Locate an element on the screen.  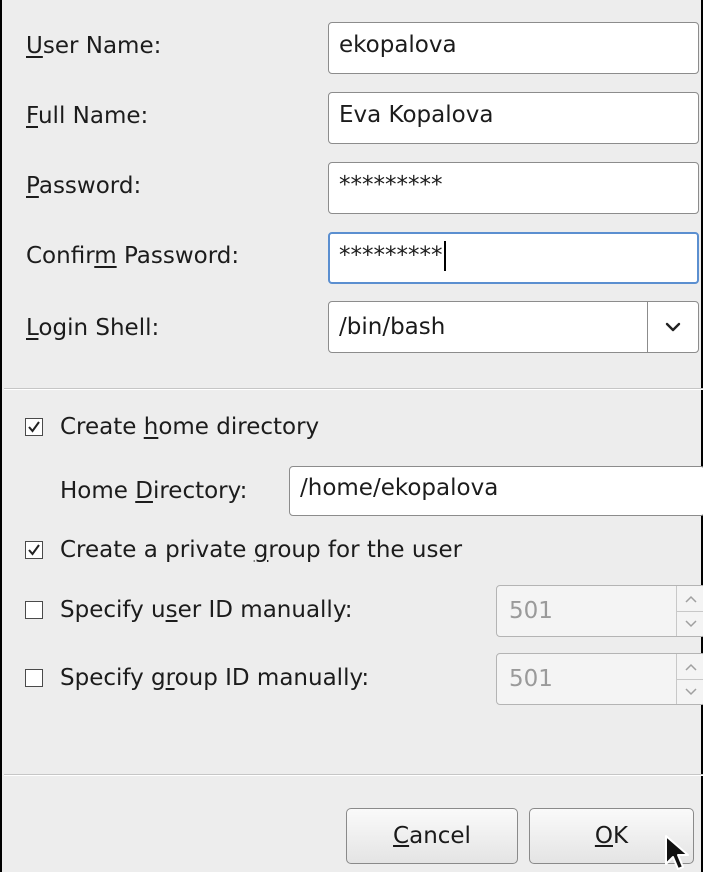
user-id-spin-arrows is located at coordinates (689, 611).